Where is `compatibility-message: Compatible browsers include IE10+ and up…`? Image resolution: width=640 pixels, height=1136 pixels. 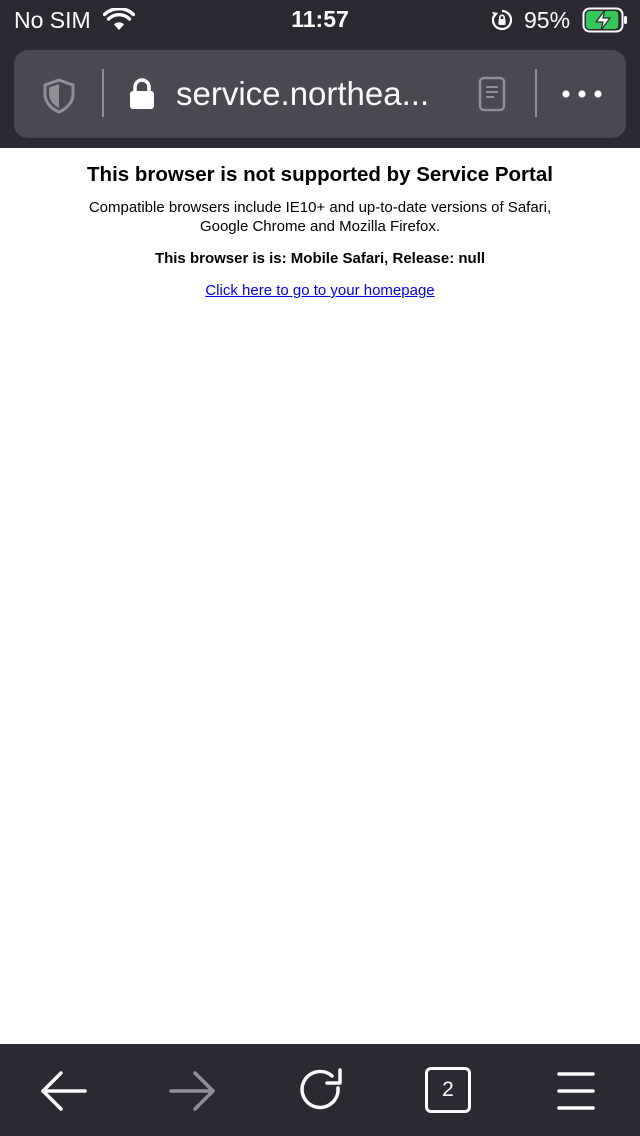
compatibility-message: Compatible browsers include IE10+ and up… is located at coordinates (320, 217).